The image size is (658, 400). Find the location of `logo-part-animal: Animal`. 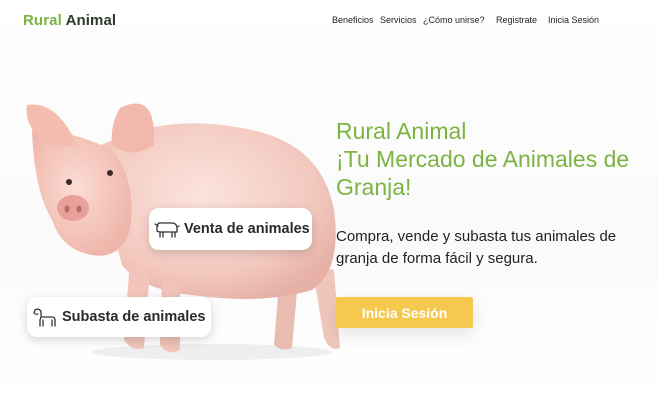

logo-part-animal: Animal is located at coordinates (91, 20).